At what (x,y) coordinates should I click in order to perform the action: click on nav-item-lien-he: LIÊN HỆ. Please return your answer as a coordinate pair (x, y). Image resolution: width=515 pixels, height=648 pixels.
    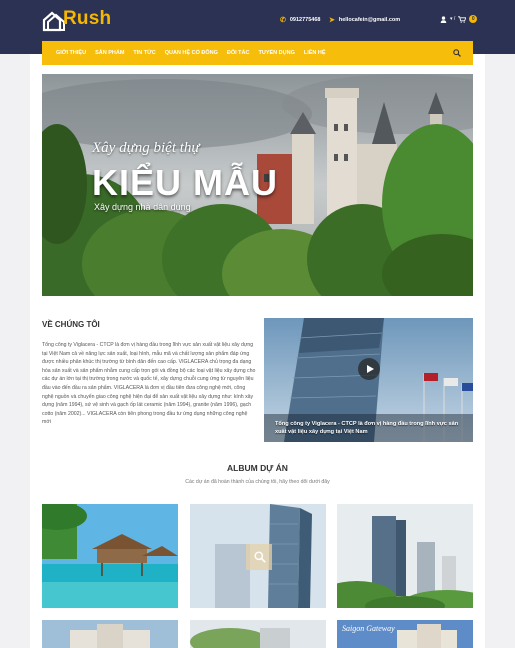
    Looking at the image, I should click on (315, 53).